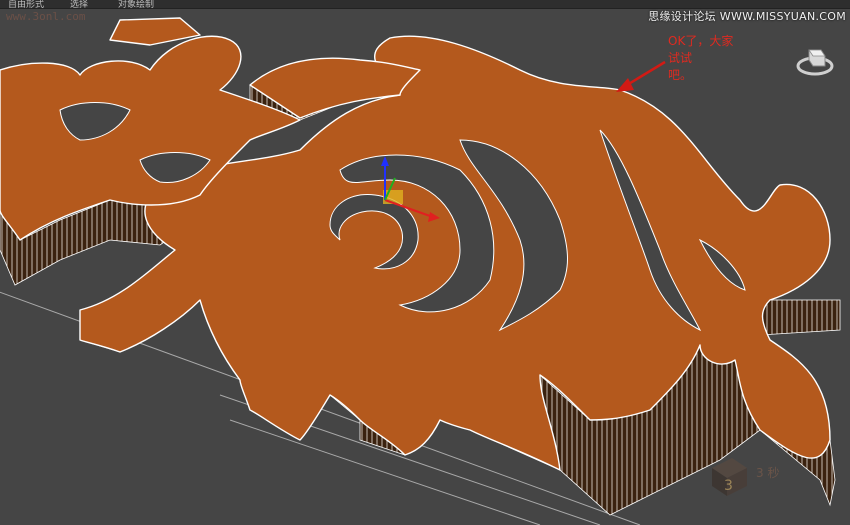 The height and width of the screenshot is (525, 850). What do you see at coordinates (641, 76) in the screenshot?
I see `annotation-arrow` at bounding box center [641, 76].